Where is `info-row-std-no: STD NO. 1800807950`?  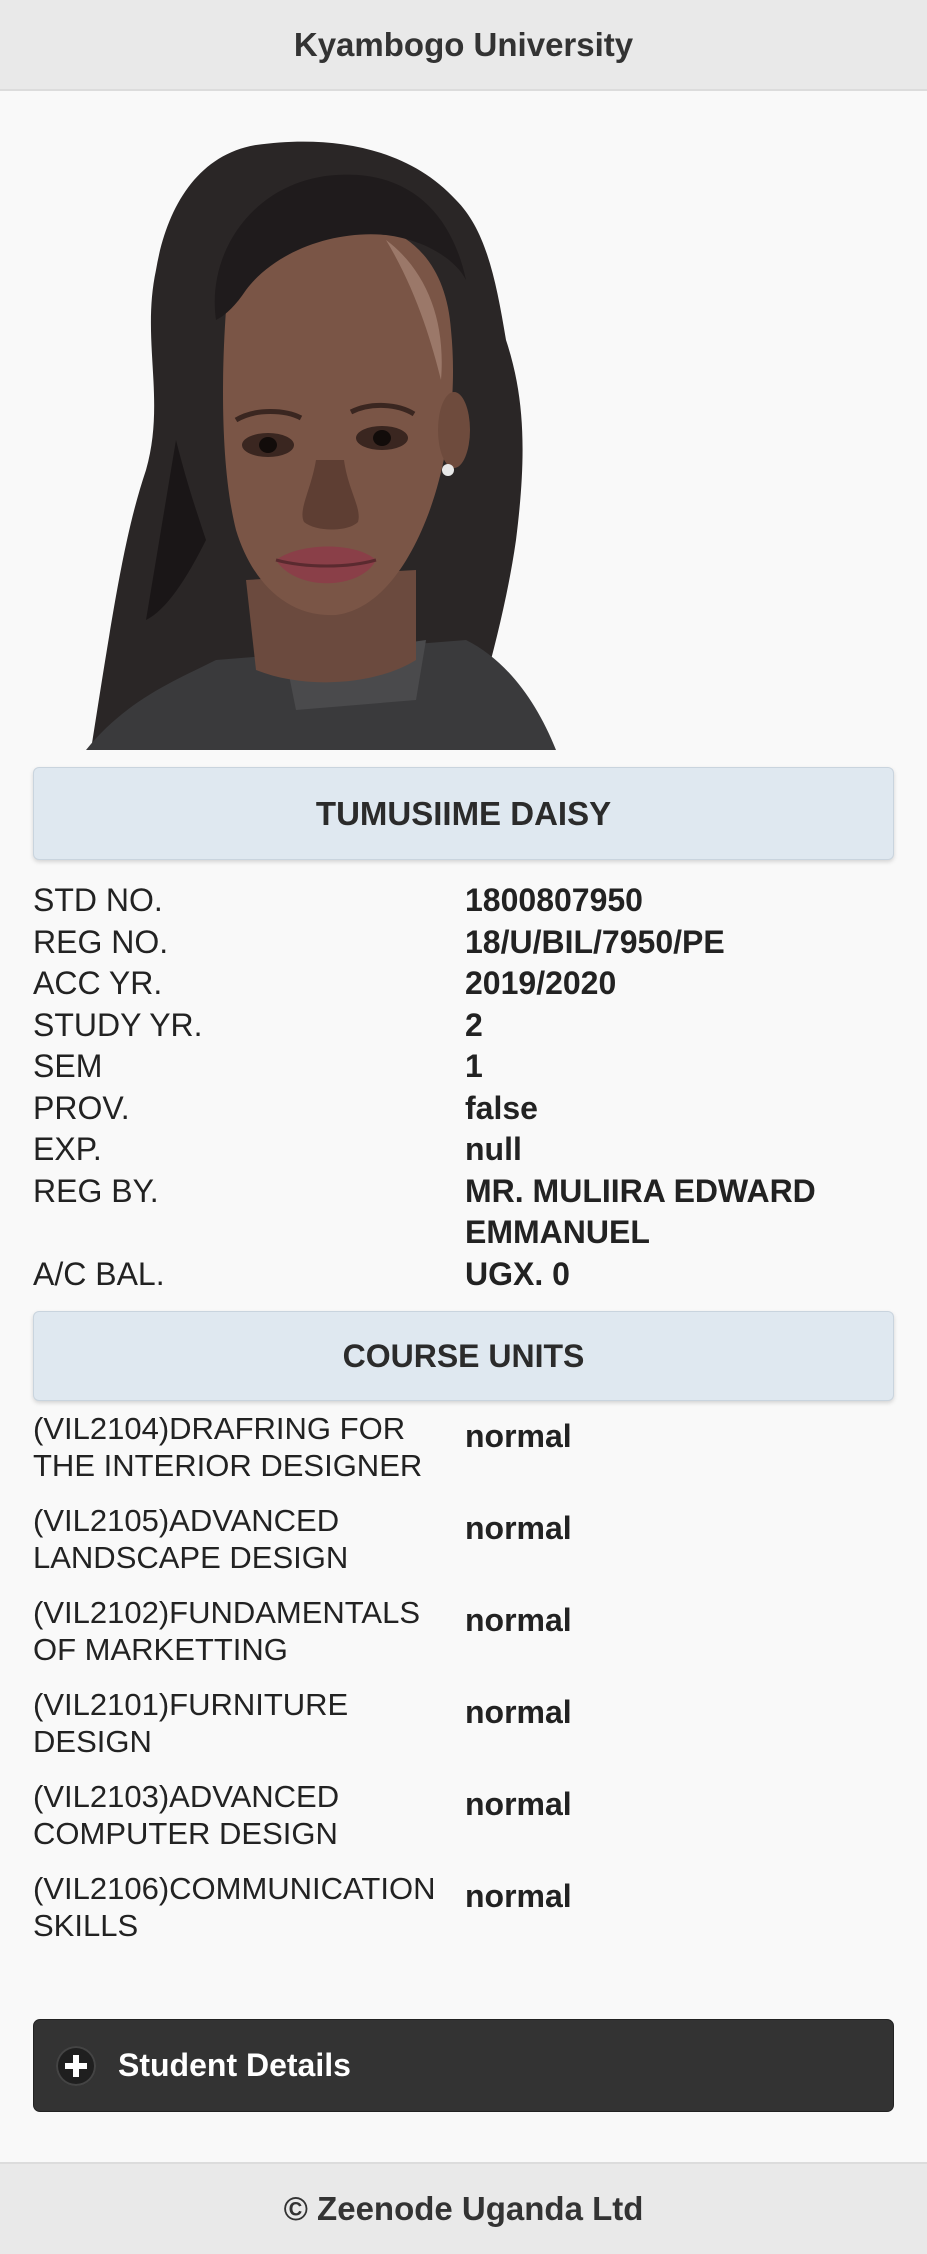
info-row-std-no: STD NO. 1800807950 is located at coordinates (463, 901).